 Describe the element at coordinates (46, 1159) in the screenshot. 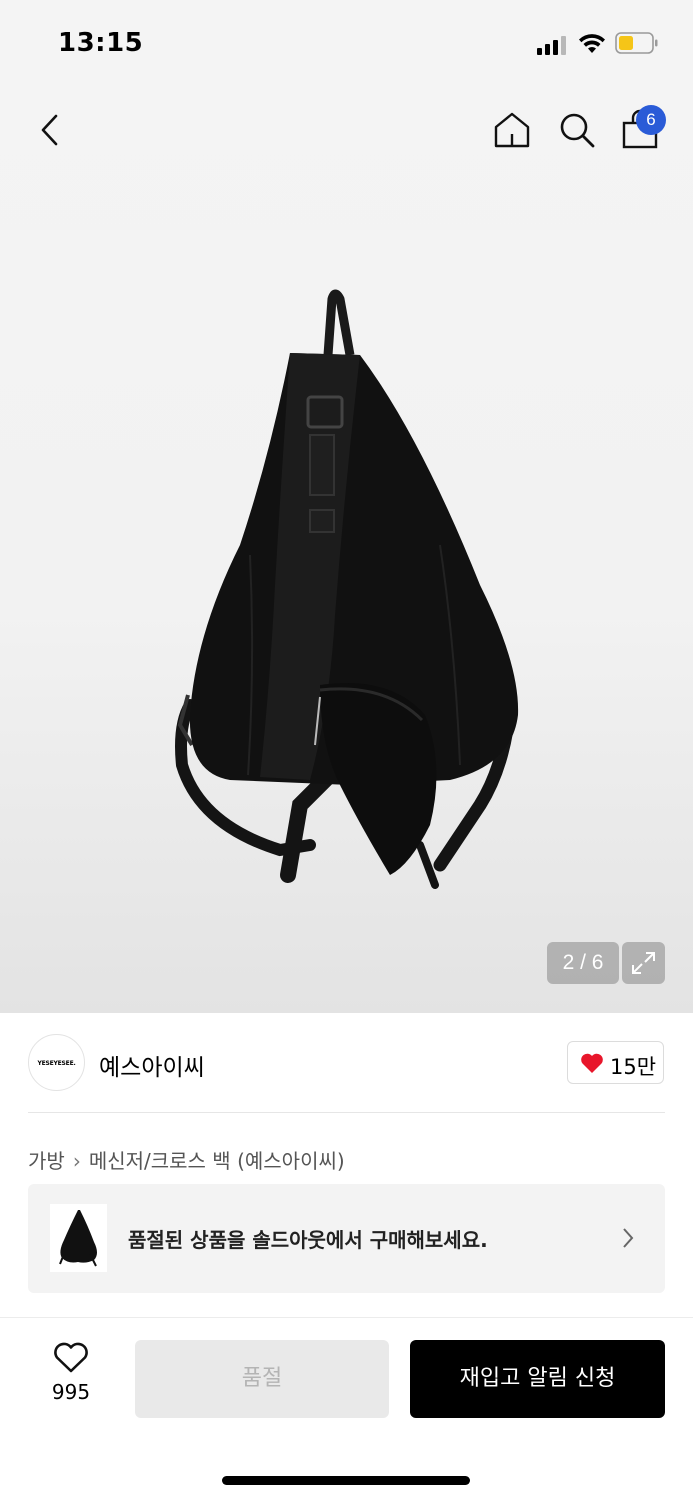

I see `breadcrumb-category: 가방` at that location.